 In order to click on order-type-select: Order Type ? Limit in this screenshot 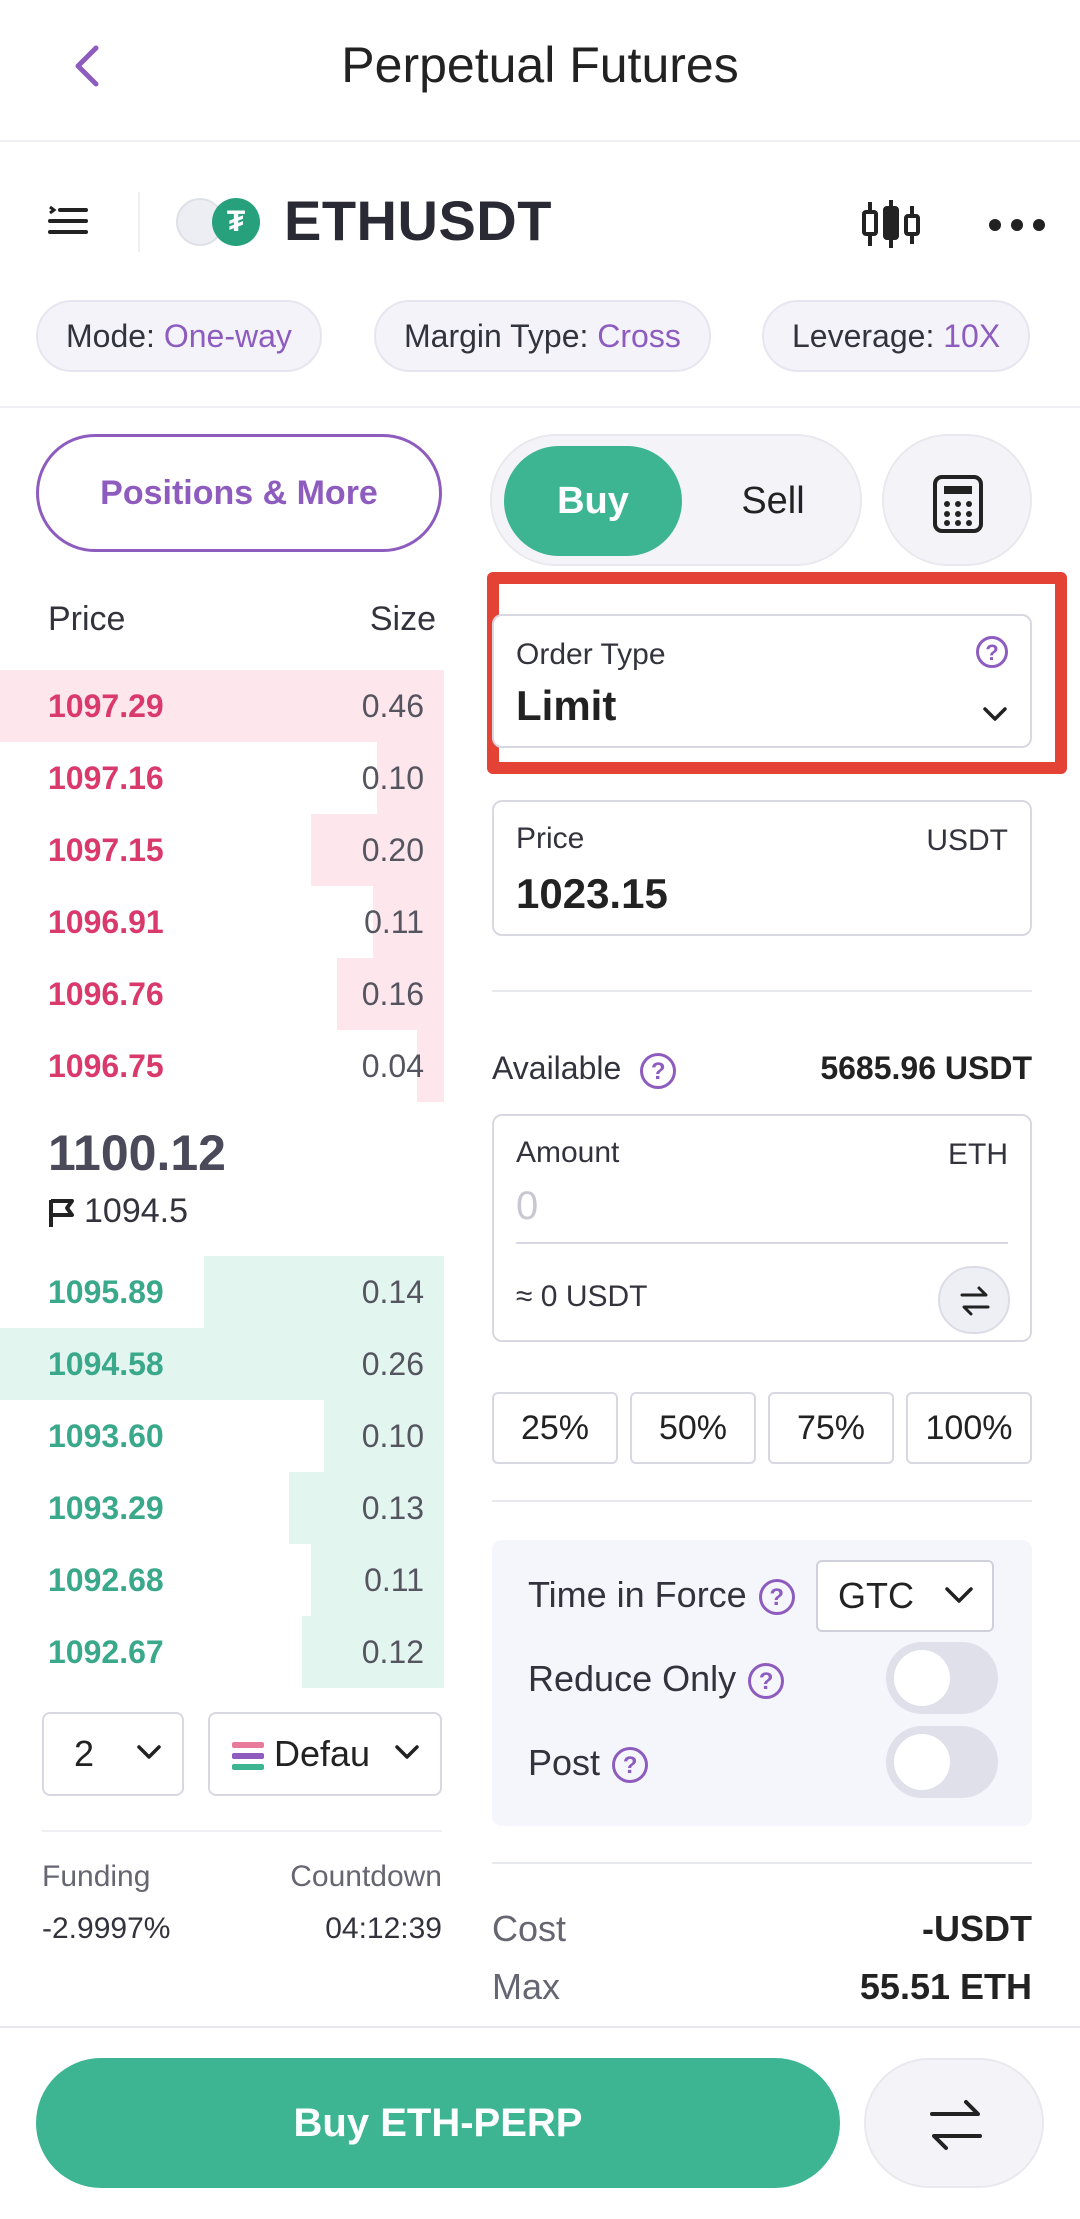, I will do `click(762, 681)`.